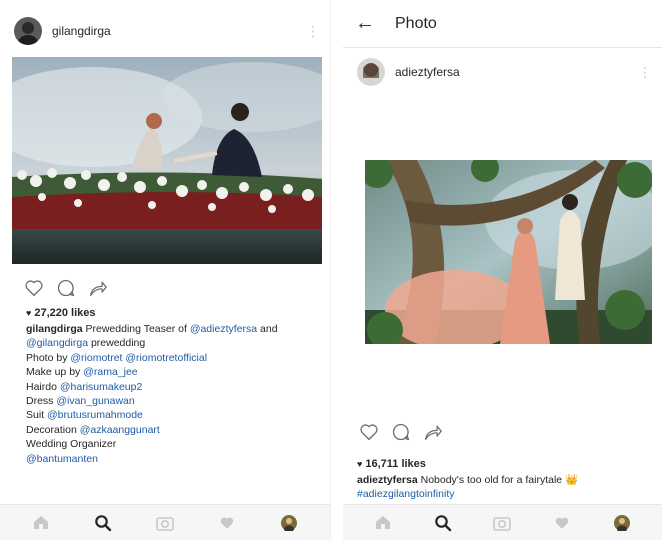 This screenshot has width=662, height=540. I want to click on caption-text: prewedding, so click(117, 343).